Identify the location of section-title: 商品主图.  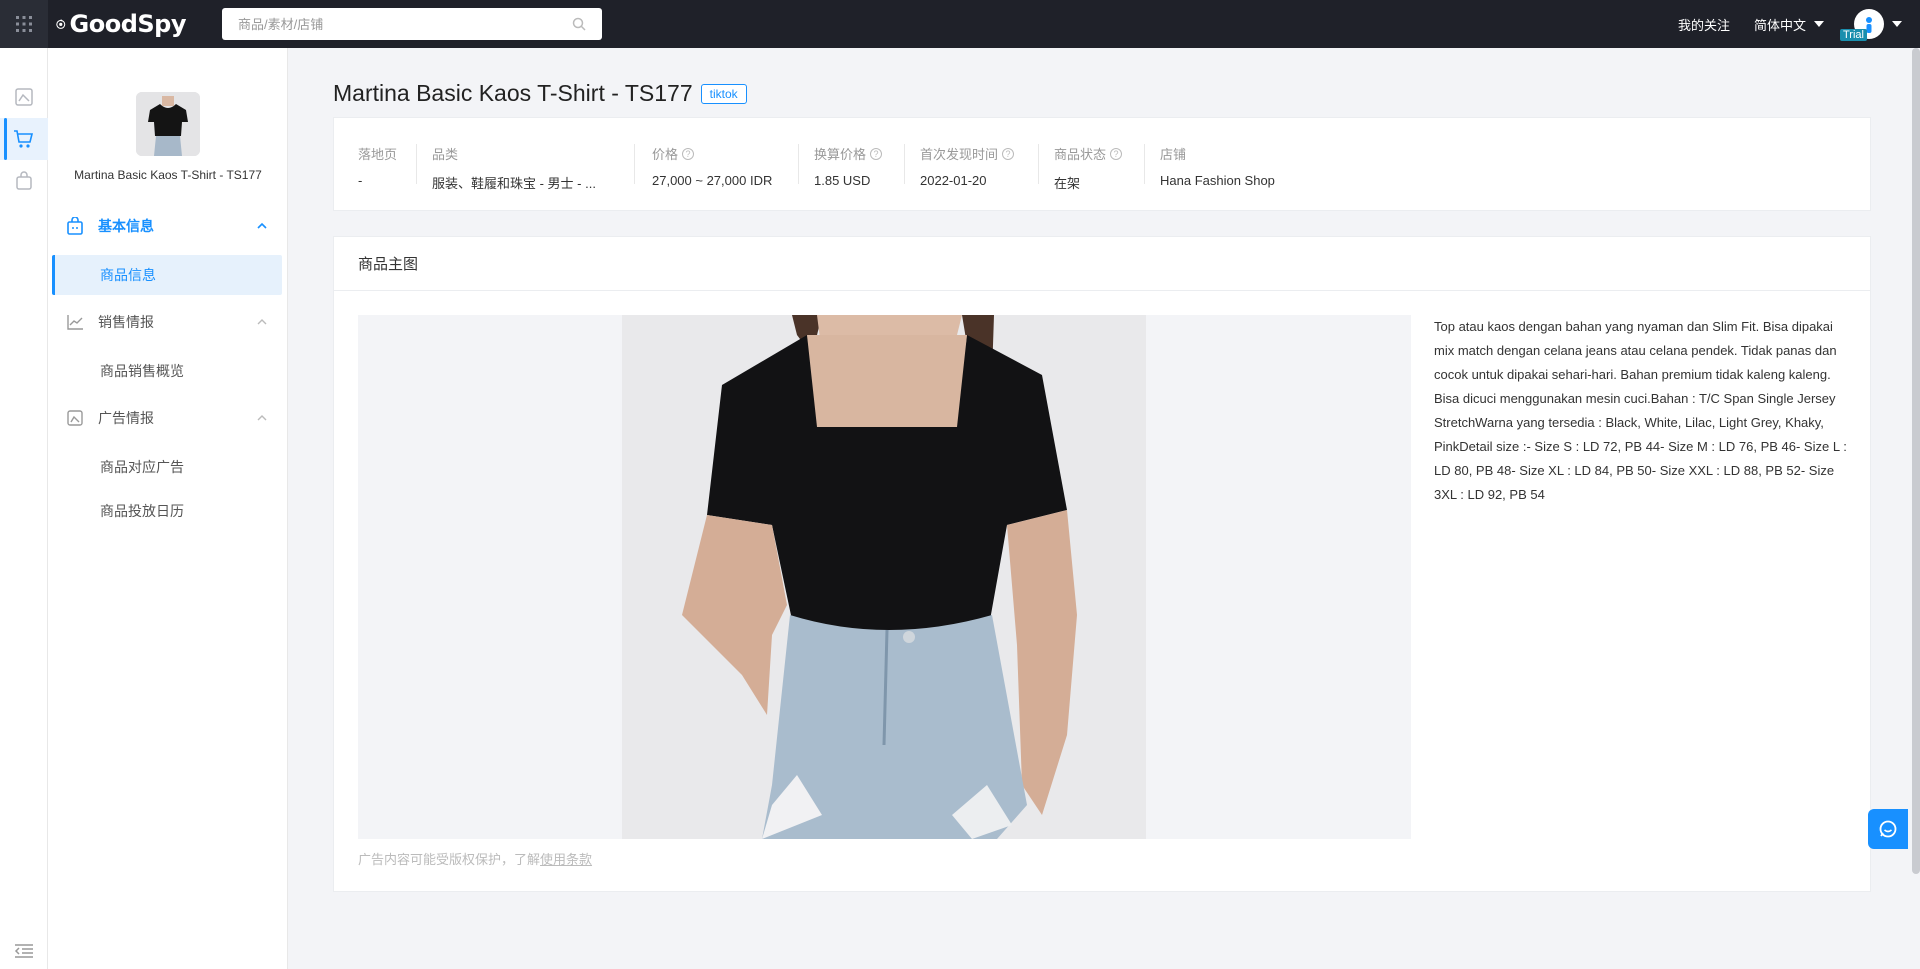
(1102, 264).